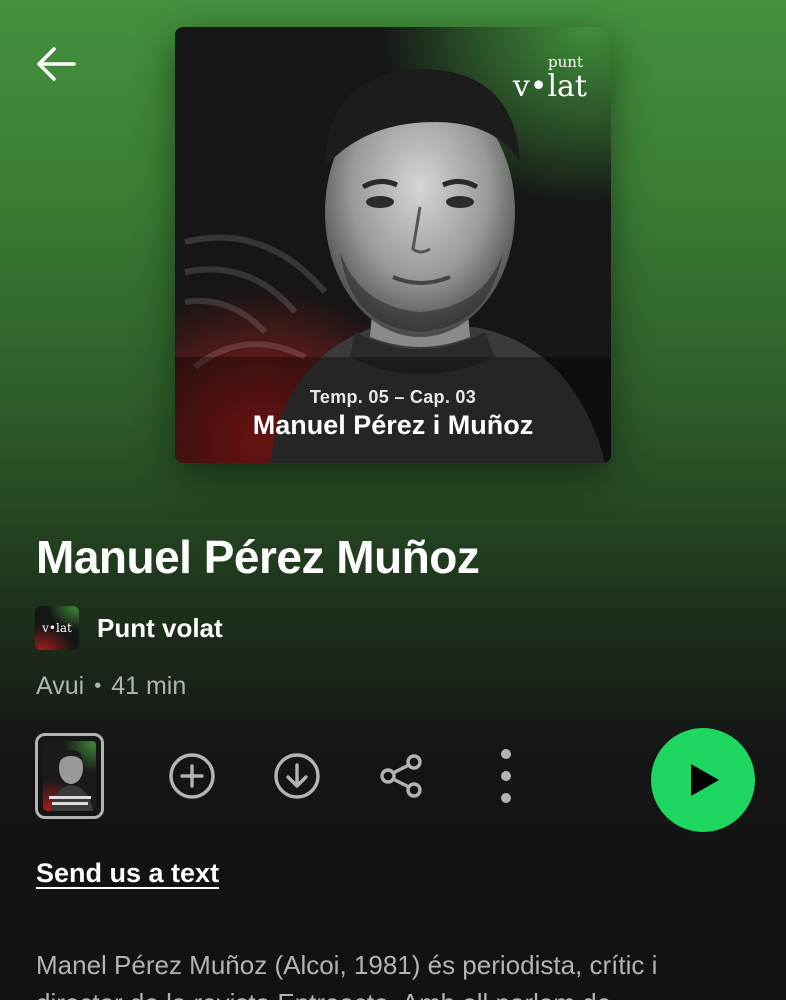  I want to click on arrow-left-icon, so click(56, 64).